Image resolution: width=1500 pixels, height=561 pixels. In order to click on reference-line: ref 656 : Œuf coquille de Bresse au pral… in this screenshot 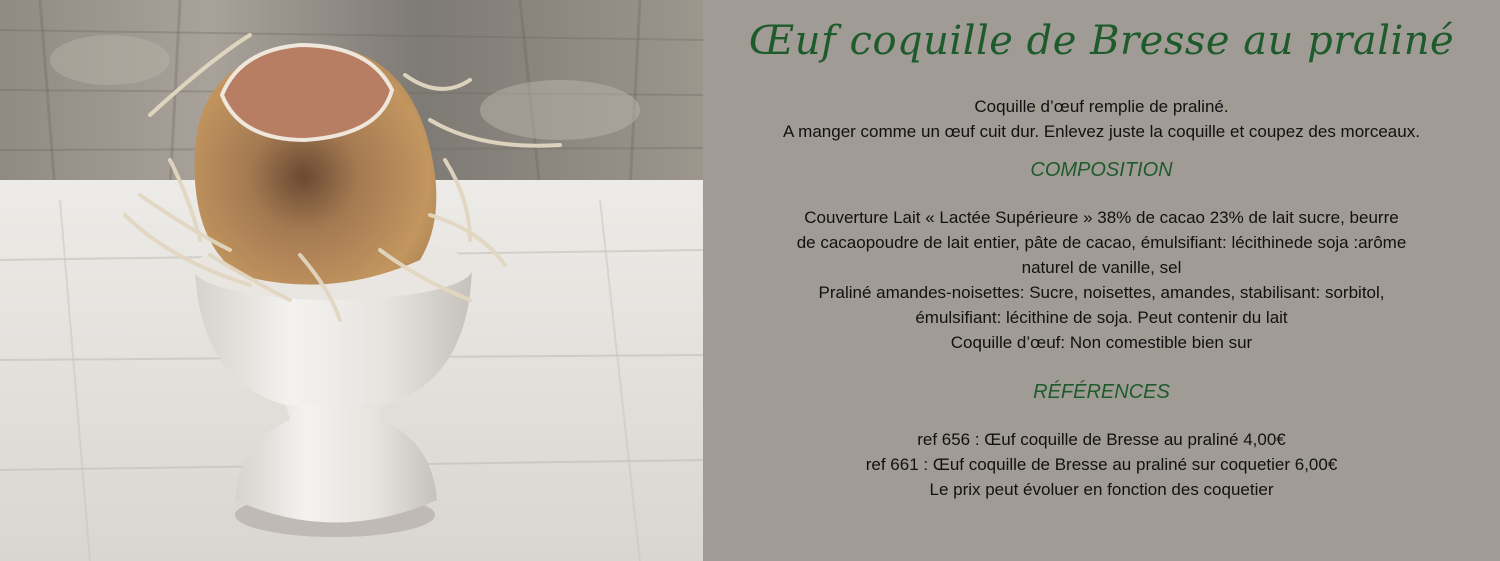, I will do `click(1101, 439)`.